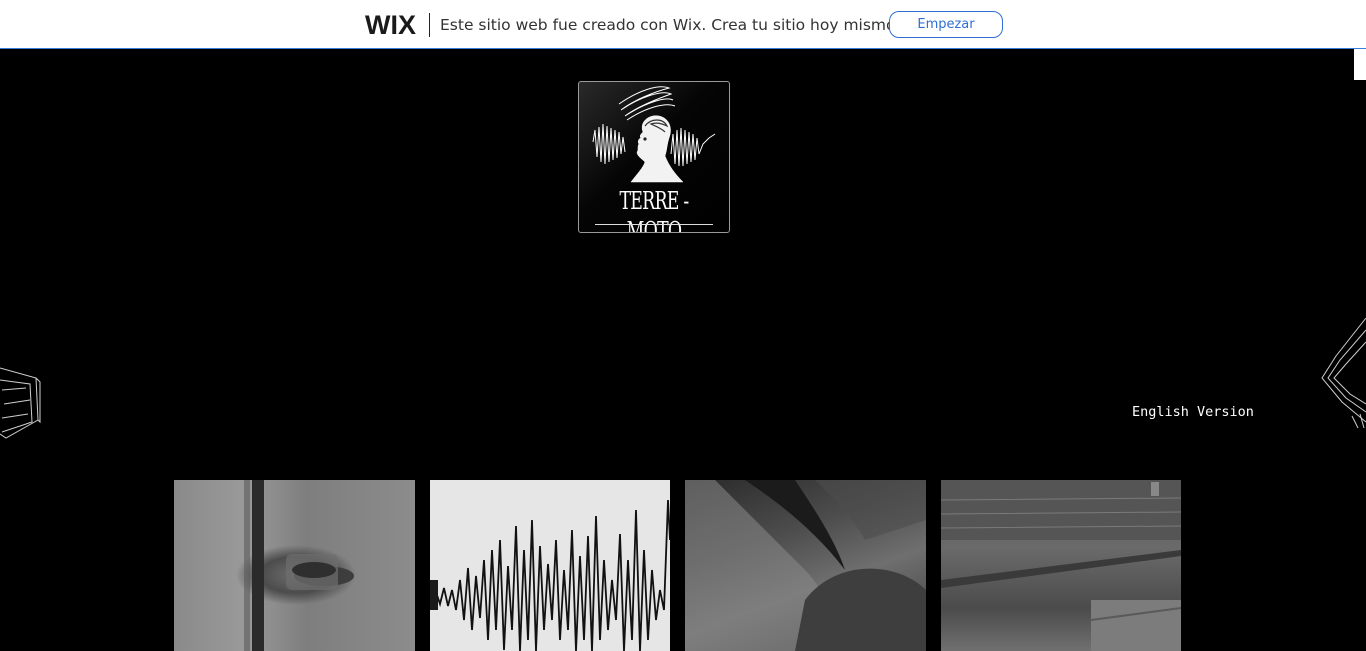 The image size is (1366, 651). Describe the element at coordinates (299, 565) in the screenshot. I see `door-handle-image` at that location.